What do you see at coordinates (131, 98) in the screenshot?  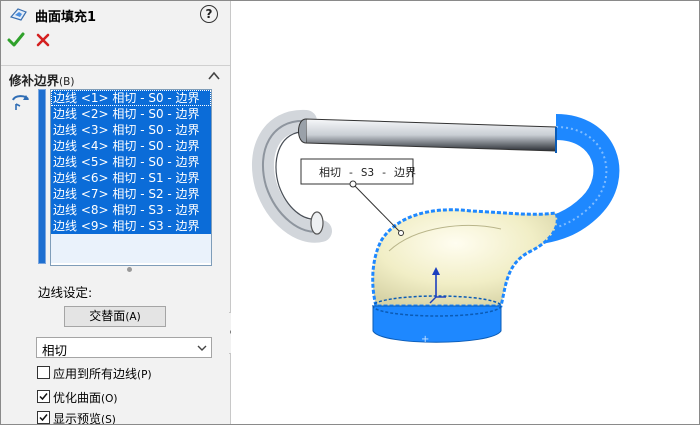 I see `list-item: 边线 <1> 相切 - S0 - 边界` at bounding box center [131, 98].